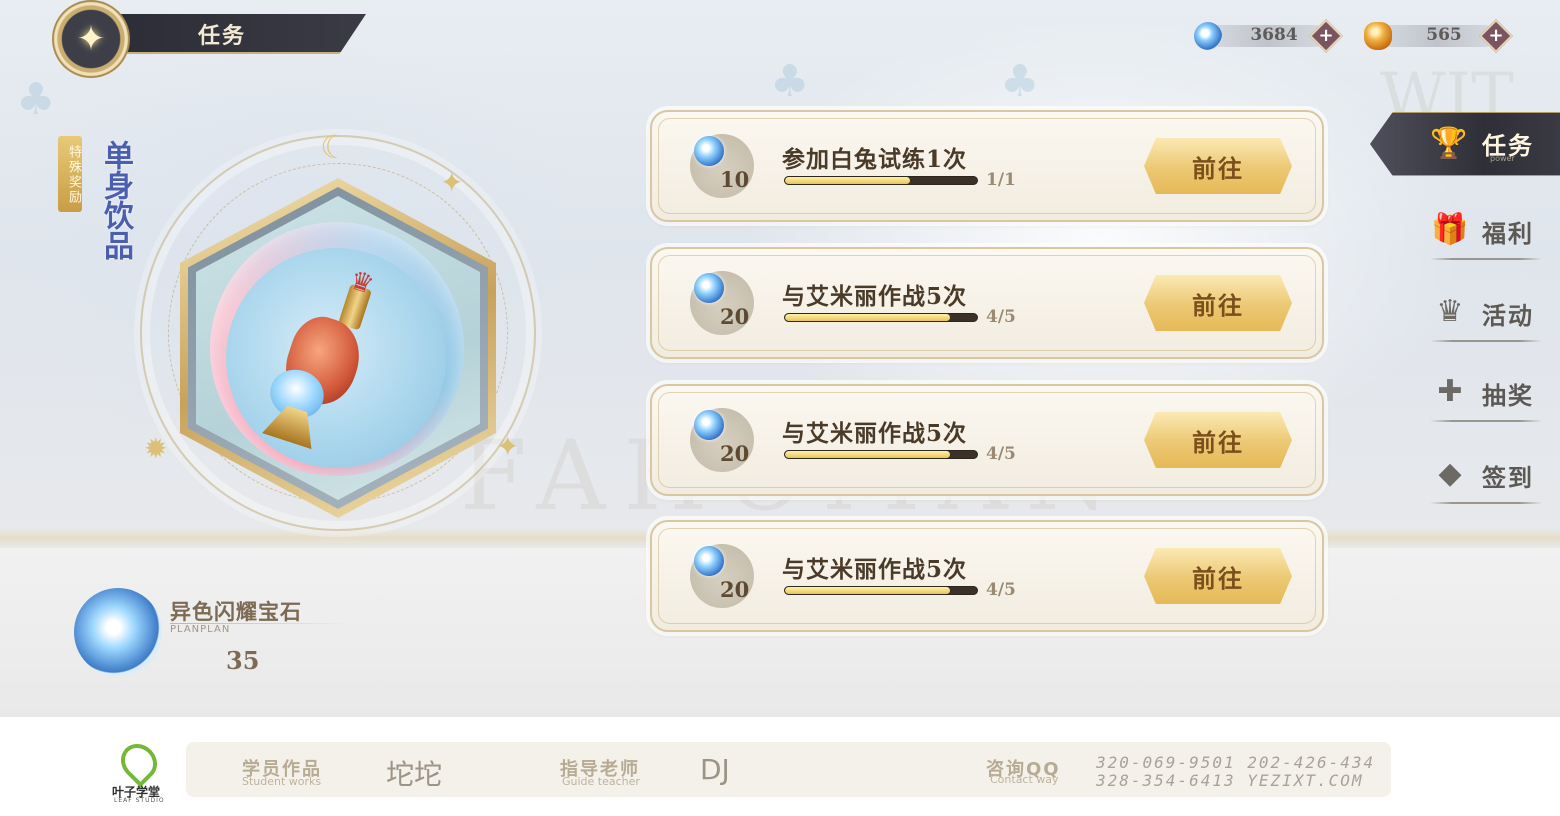  What do you see at coordinates (1450, 473) in the screenshot?
I see `card-icon: ◆` at bounding box center [1450, 473].